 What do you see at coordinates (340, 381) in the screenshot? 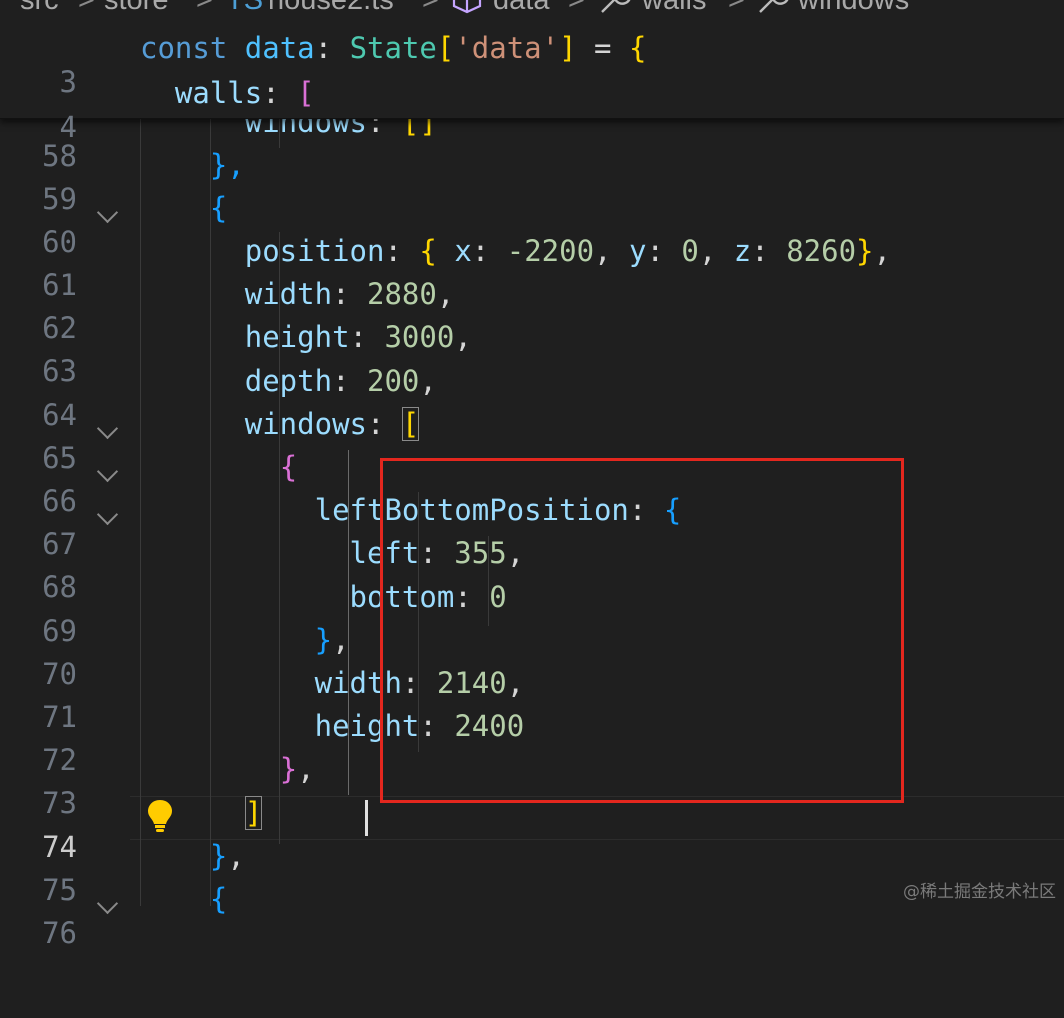
I see `code-text: depth: 200,` at bounding box center [340, 381].